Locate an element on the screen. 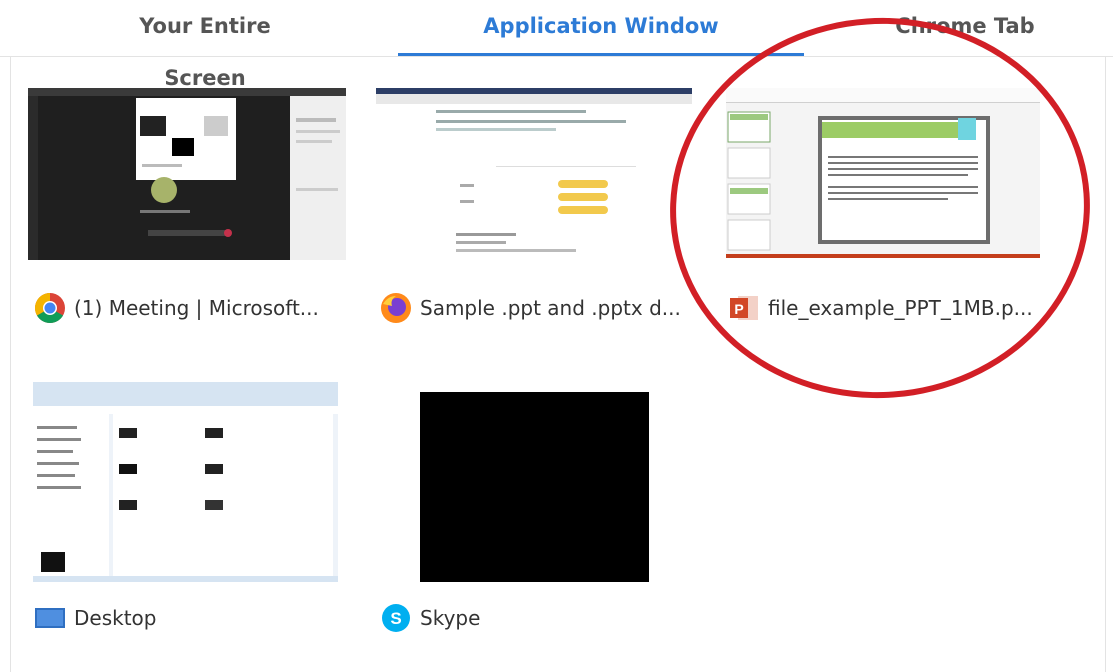  thumbnail-firefox-page is located at coordinates (534, 173).